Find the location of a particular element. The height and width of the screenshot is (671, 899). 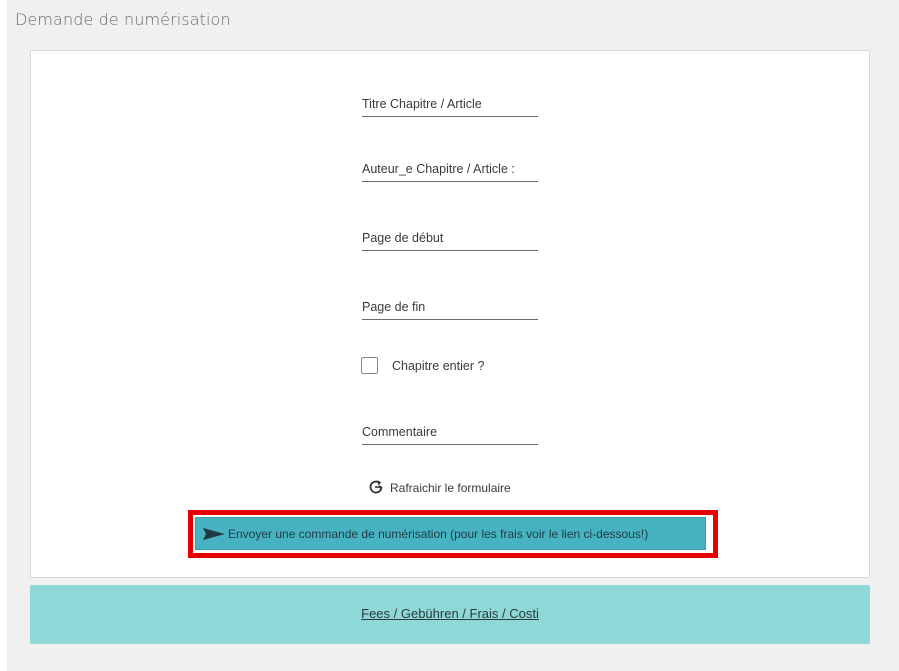

chapter-author-label: Auteur_e Chapitre / Article : is located at coordinates (438, 169).